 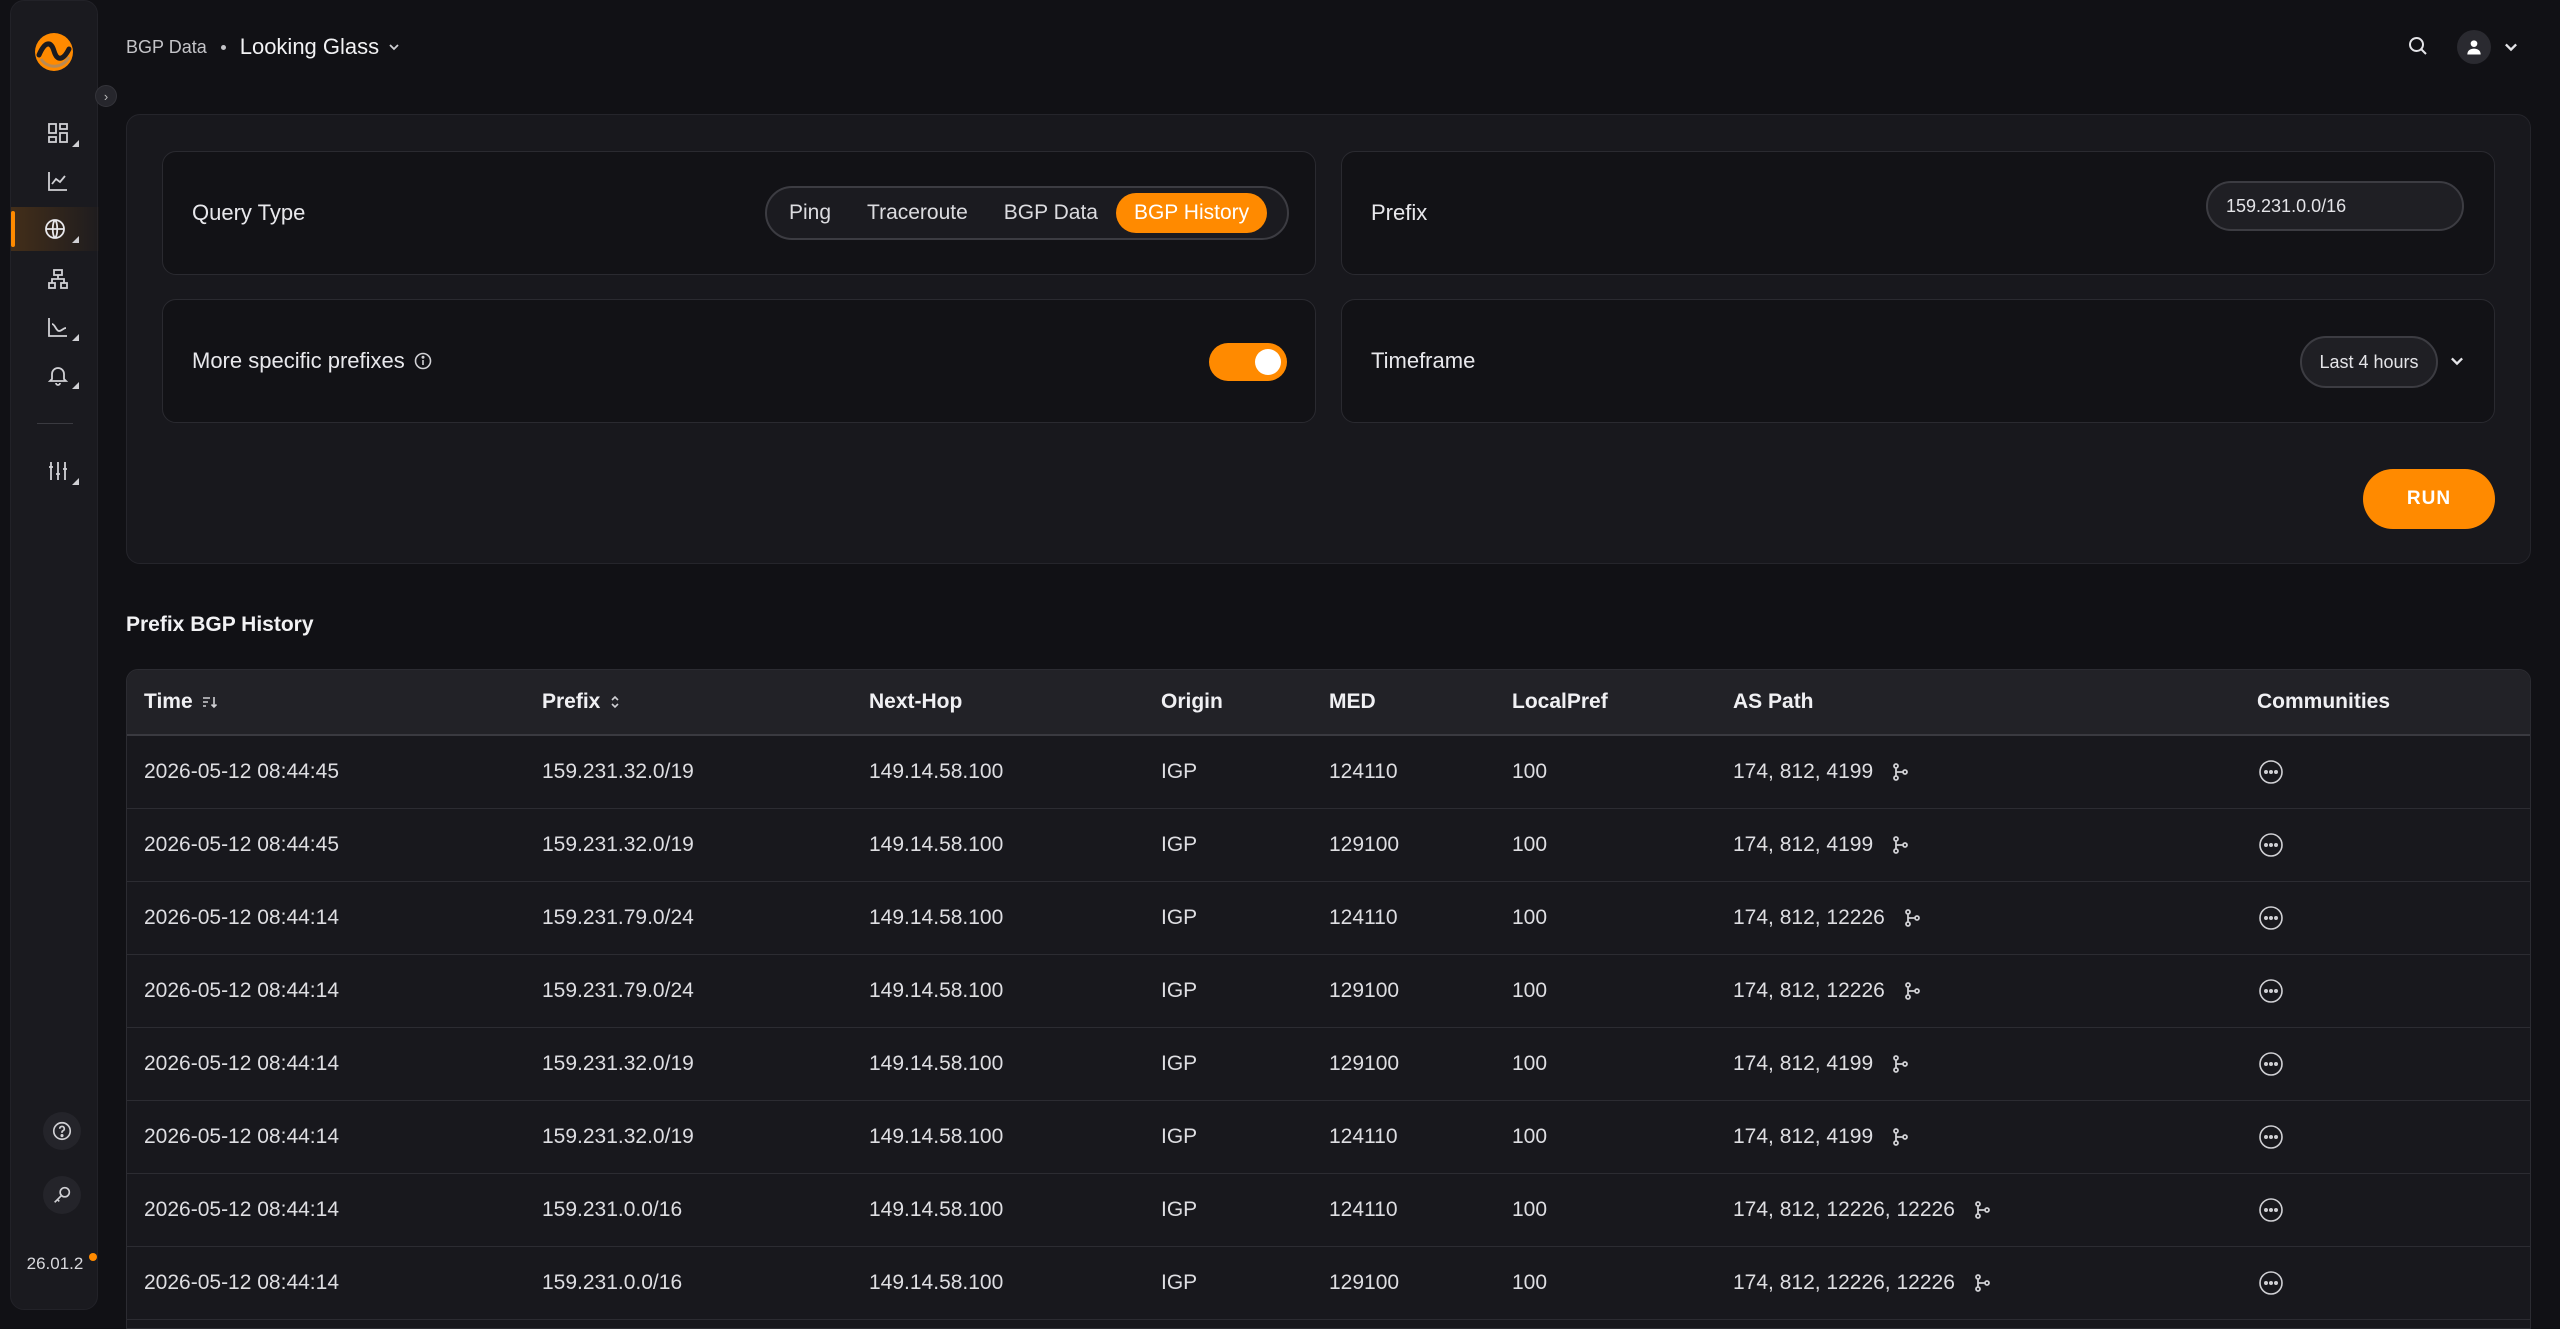 I want to click on column-next-hop: Next-Hop, so click(x=916, y=701).